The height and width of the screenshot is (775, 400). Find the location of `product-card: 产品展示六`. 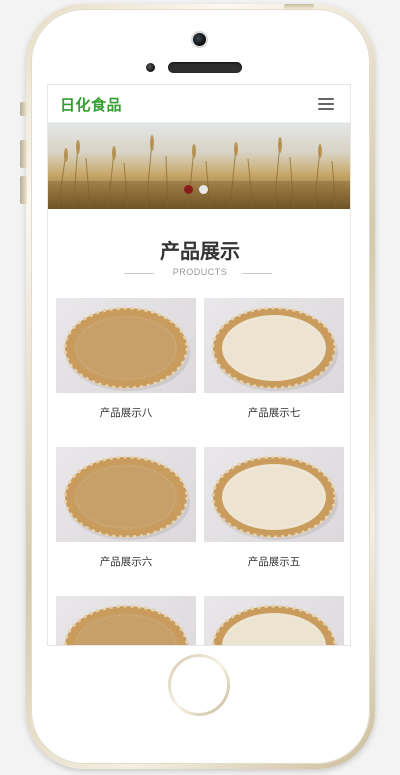

product-card: 产品展示六 is located at coordinates (126, 509).